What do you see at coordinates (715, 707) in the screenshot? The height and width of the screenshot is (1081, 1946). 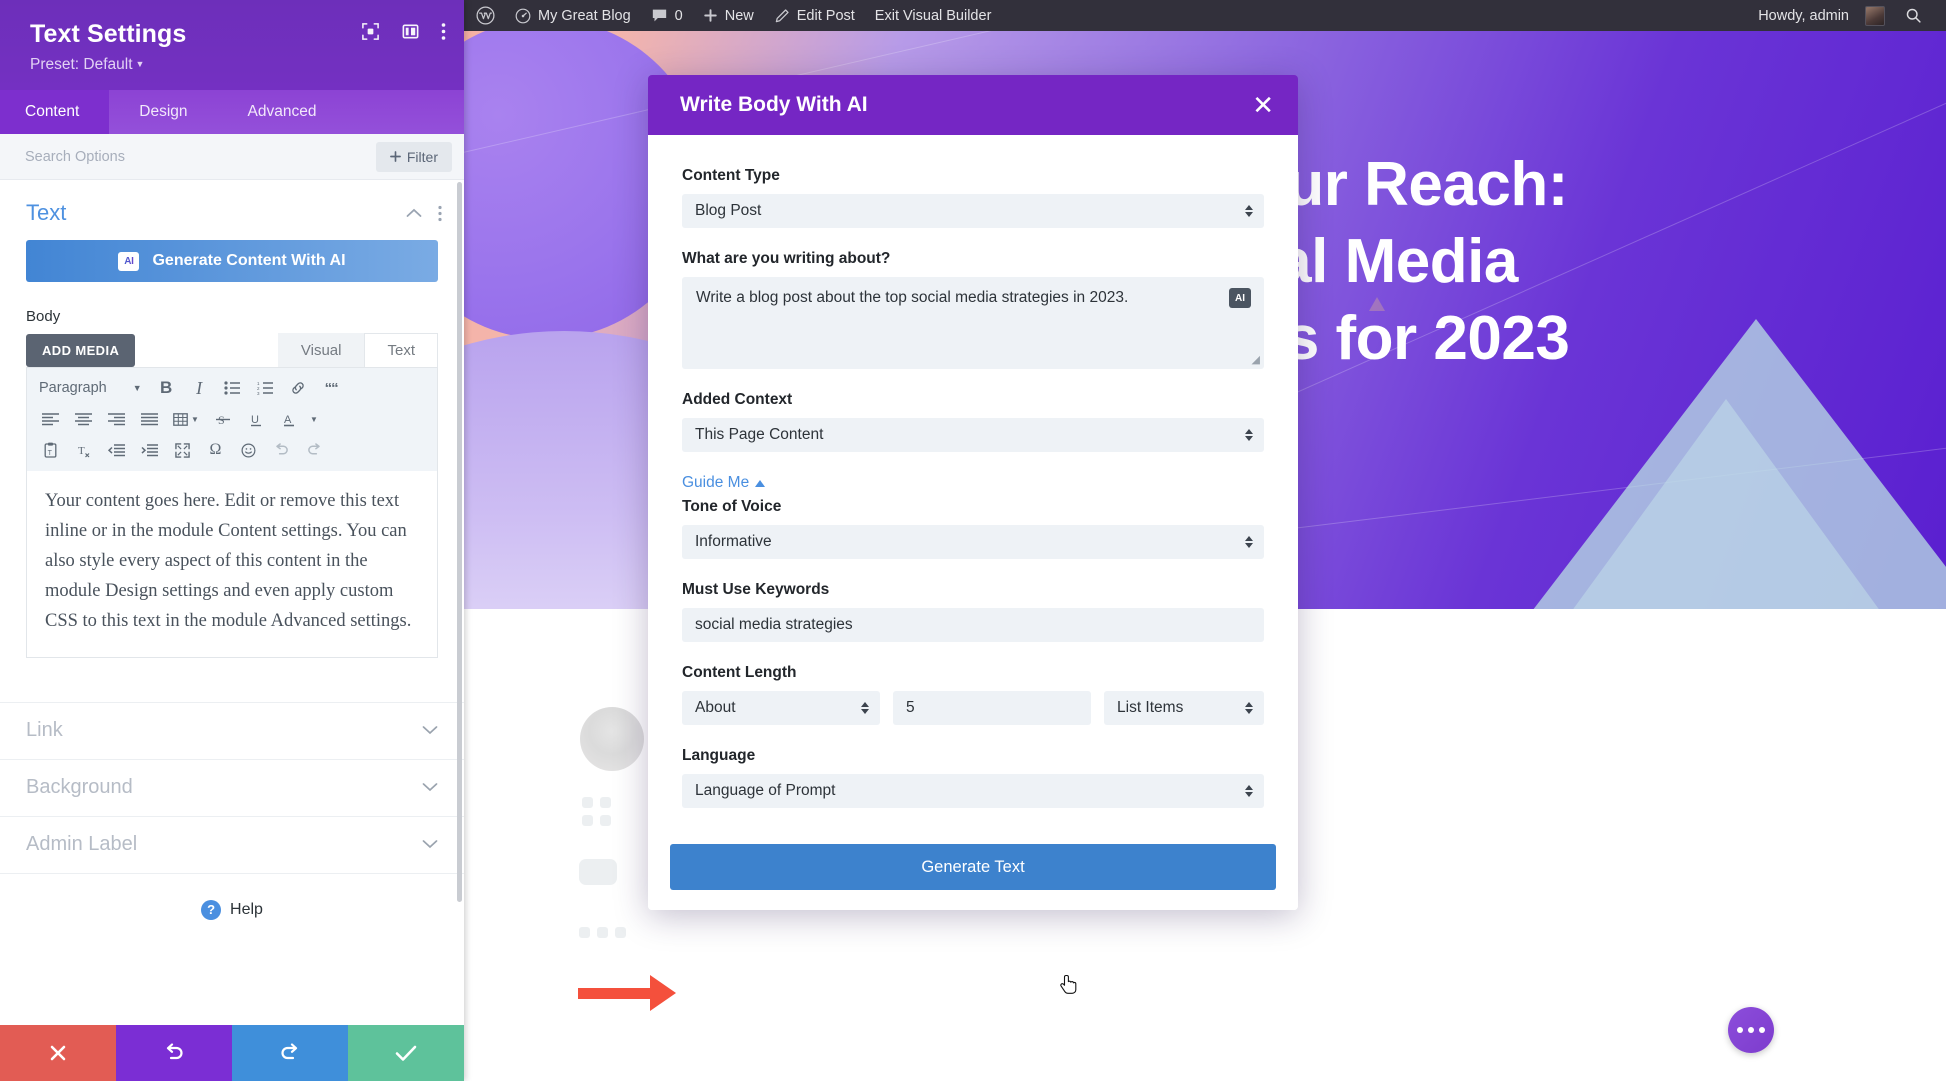 I see `content-length-approx-value: About` at bounding box center [715, 707].